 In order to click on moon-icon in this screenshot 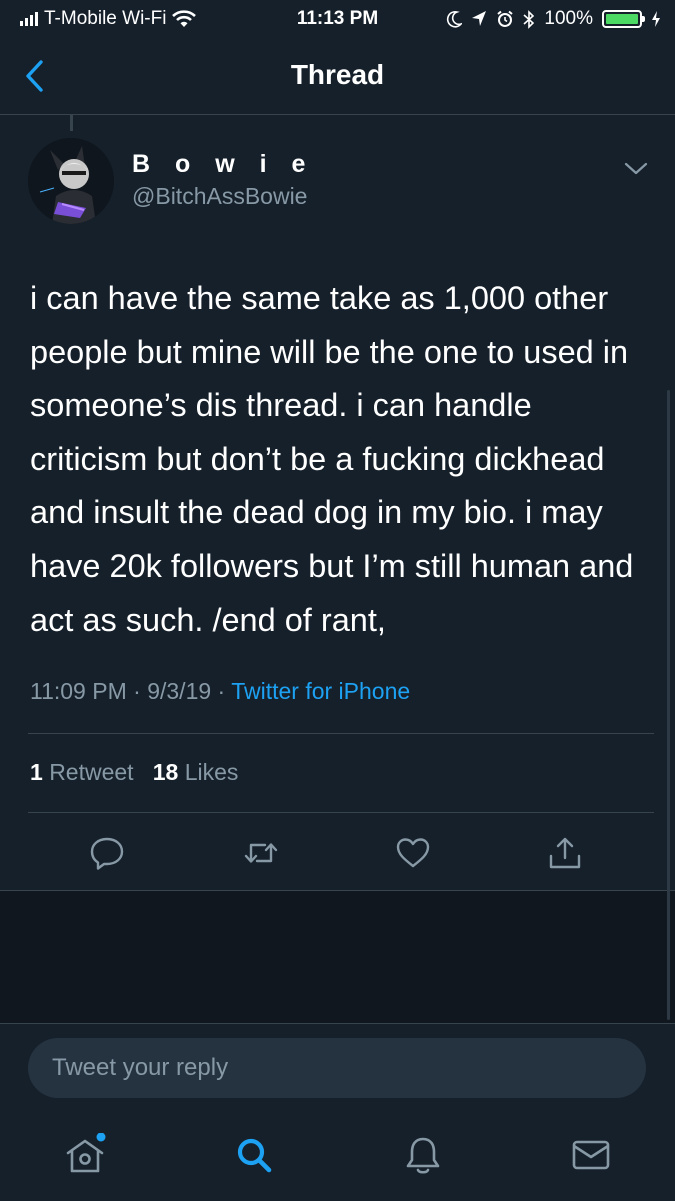, I will do `click(455, 19)`.